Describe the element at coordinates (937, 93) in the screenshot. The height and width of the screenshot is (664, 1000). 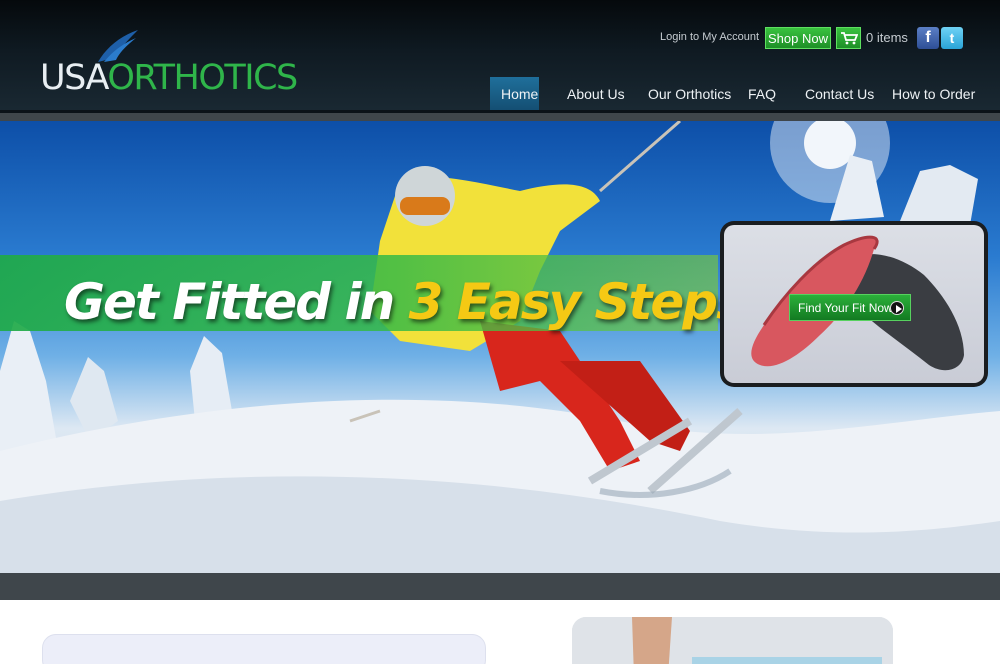
I see `nav-how-to-order: How to Order` at that location.